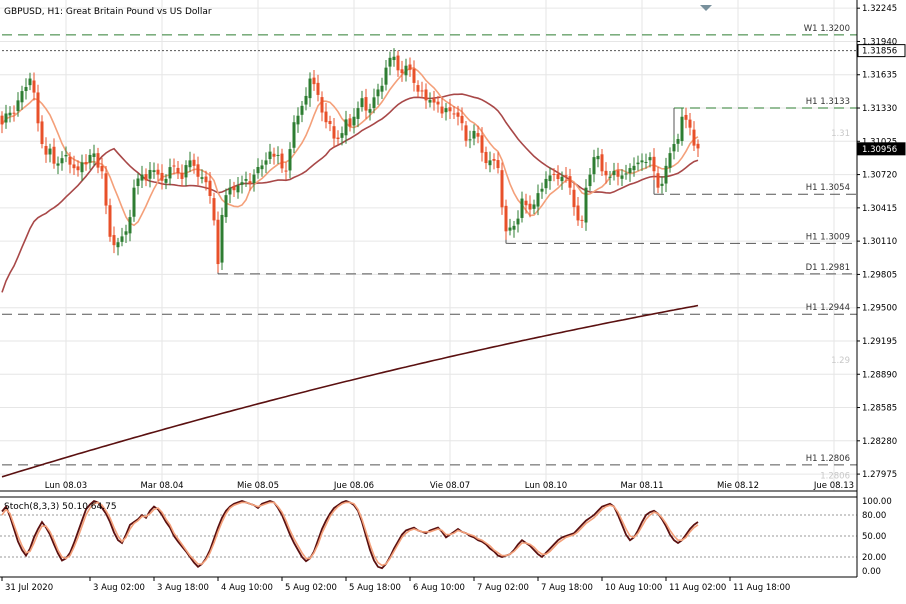 The height and width of the screenshot is (604, 906). Describe the element at coordinates (874, 558) in the screenshot. I see `stoch-tick-label: 20.00` at that location.